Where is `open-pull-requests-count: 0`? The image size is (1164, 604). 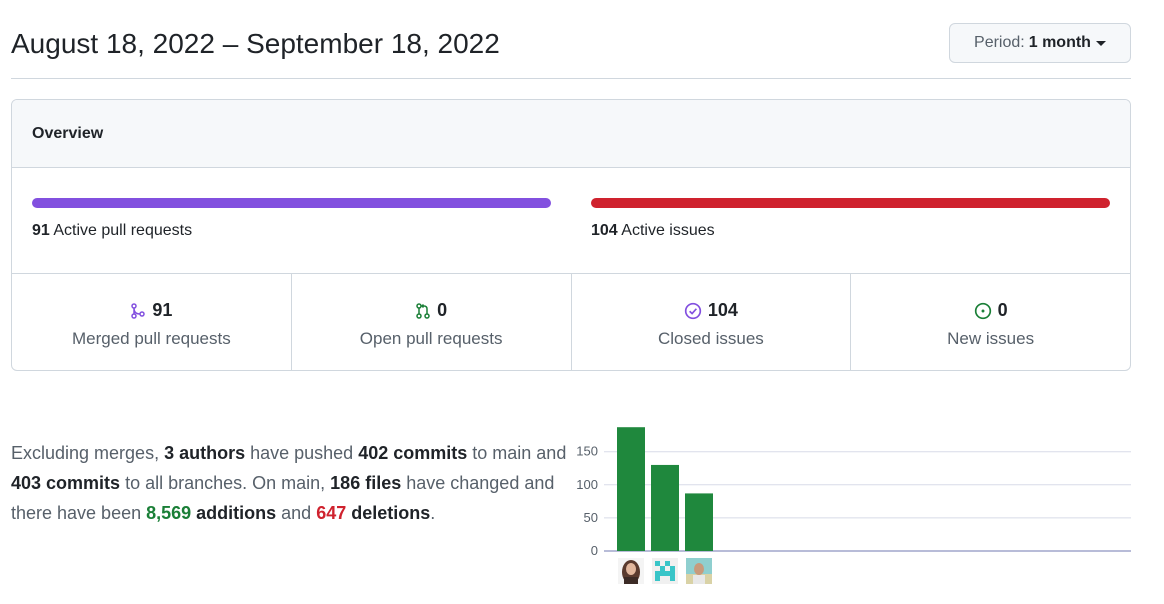
open-pull-requests-count: 0 is located at coordinates (442, 310).